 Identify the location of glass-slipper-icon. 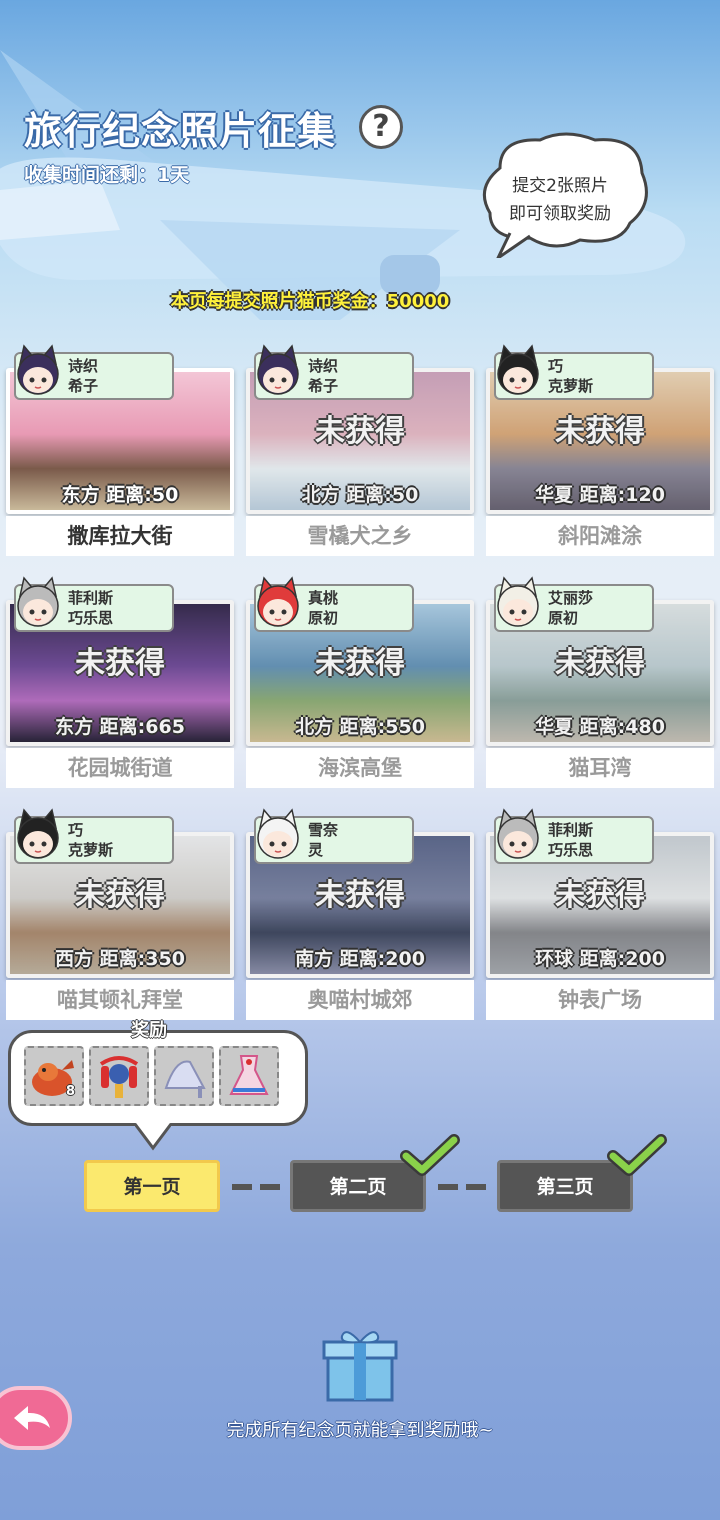
(185, 1079).